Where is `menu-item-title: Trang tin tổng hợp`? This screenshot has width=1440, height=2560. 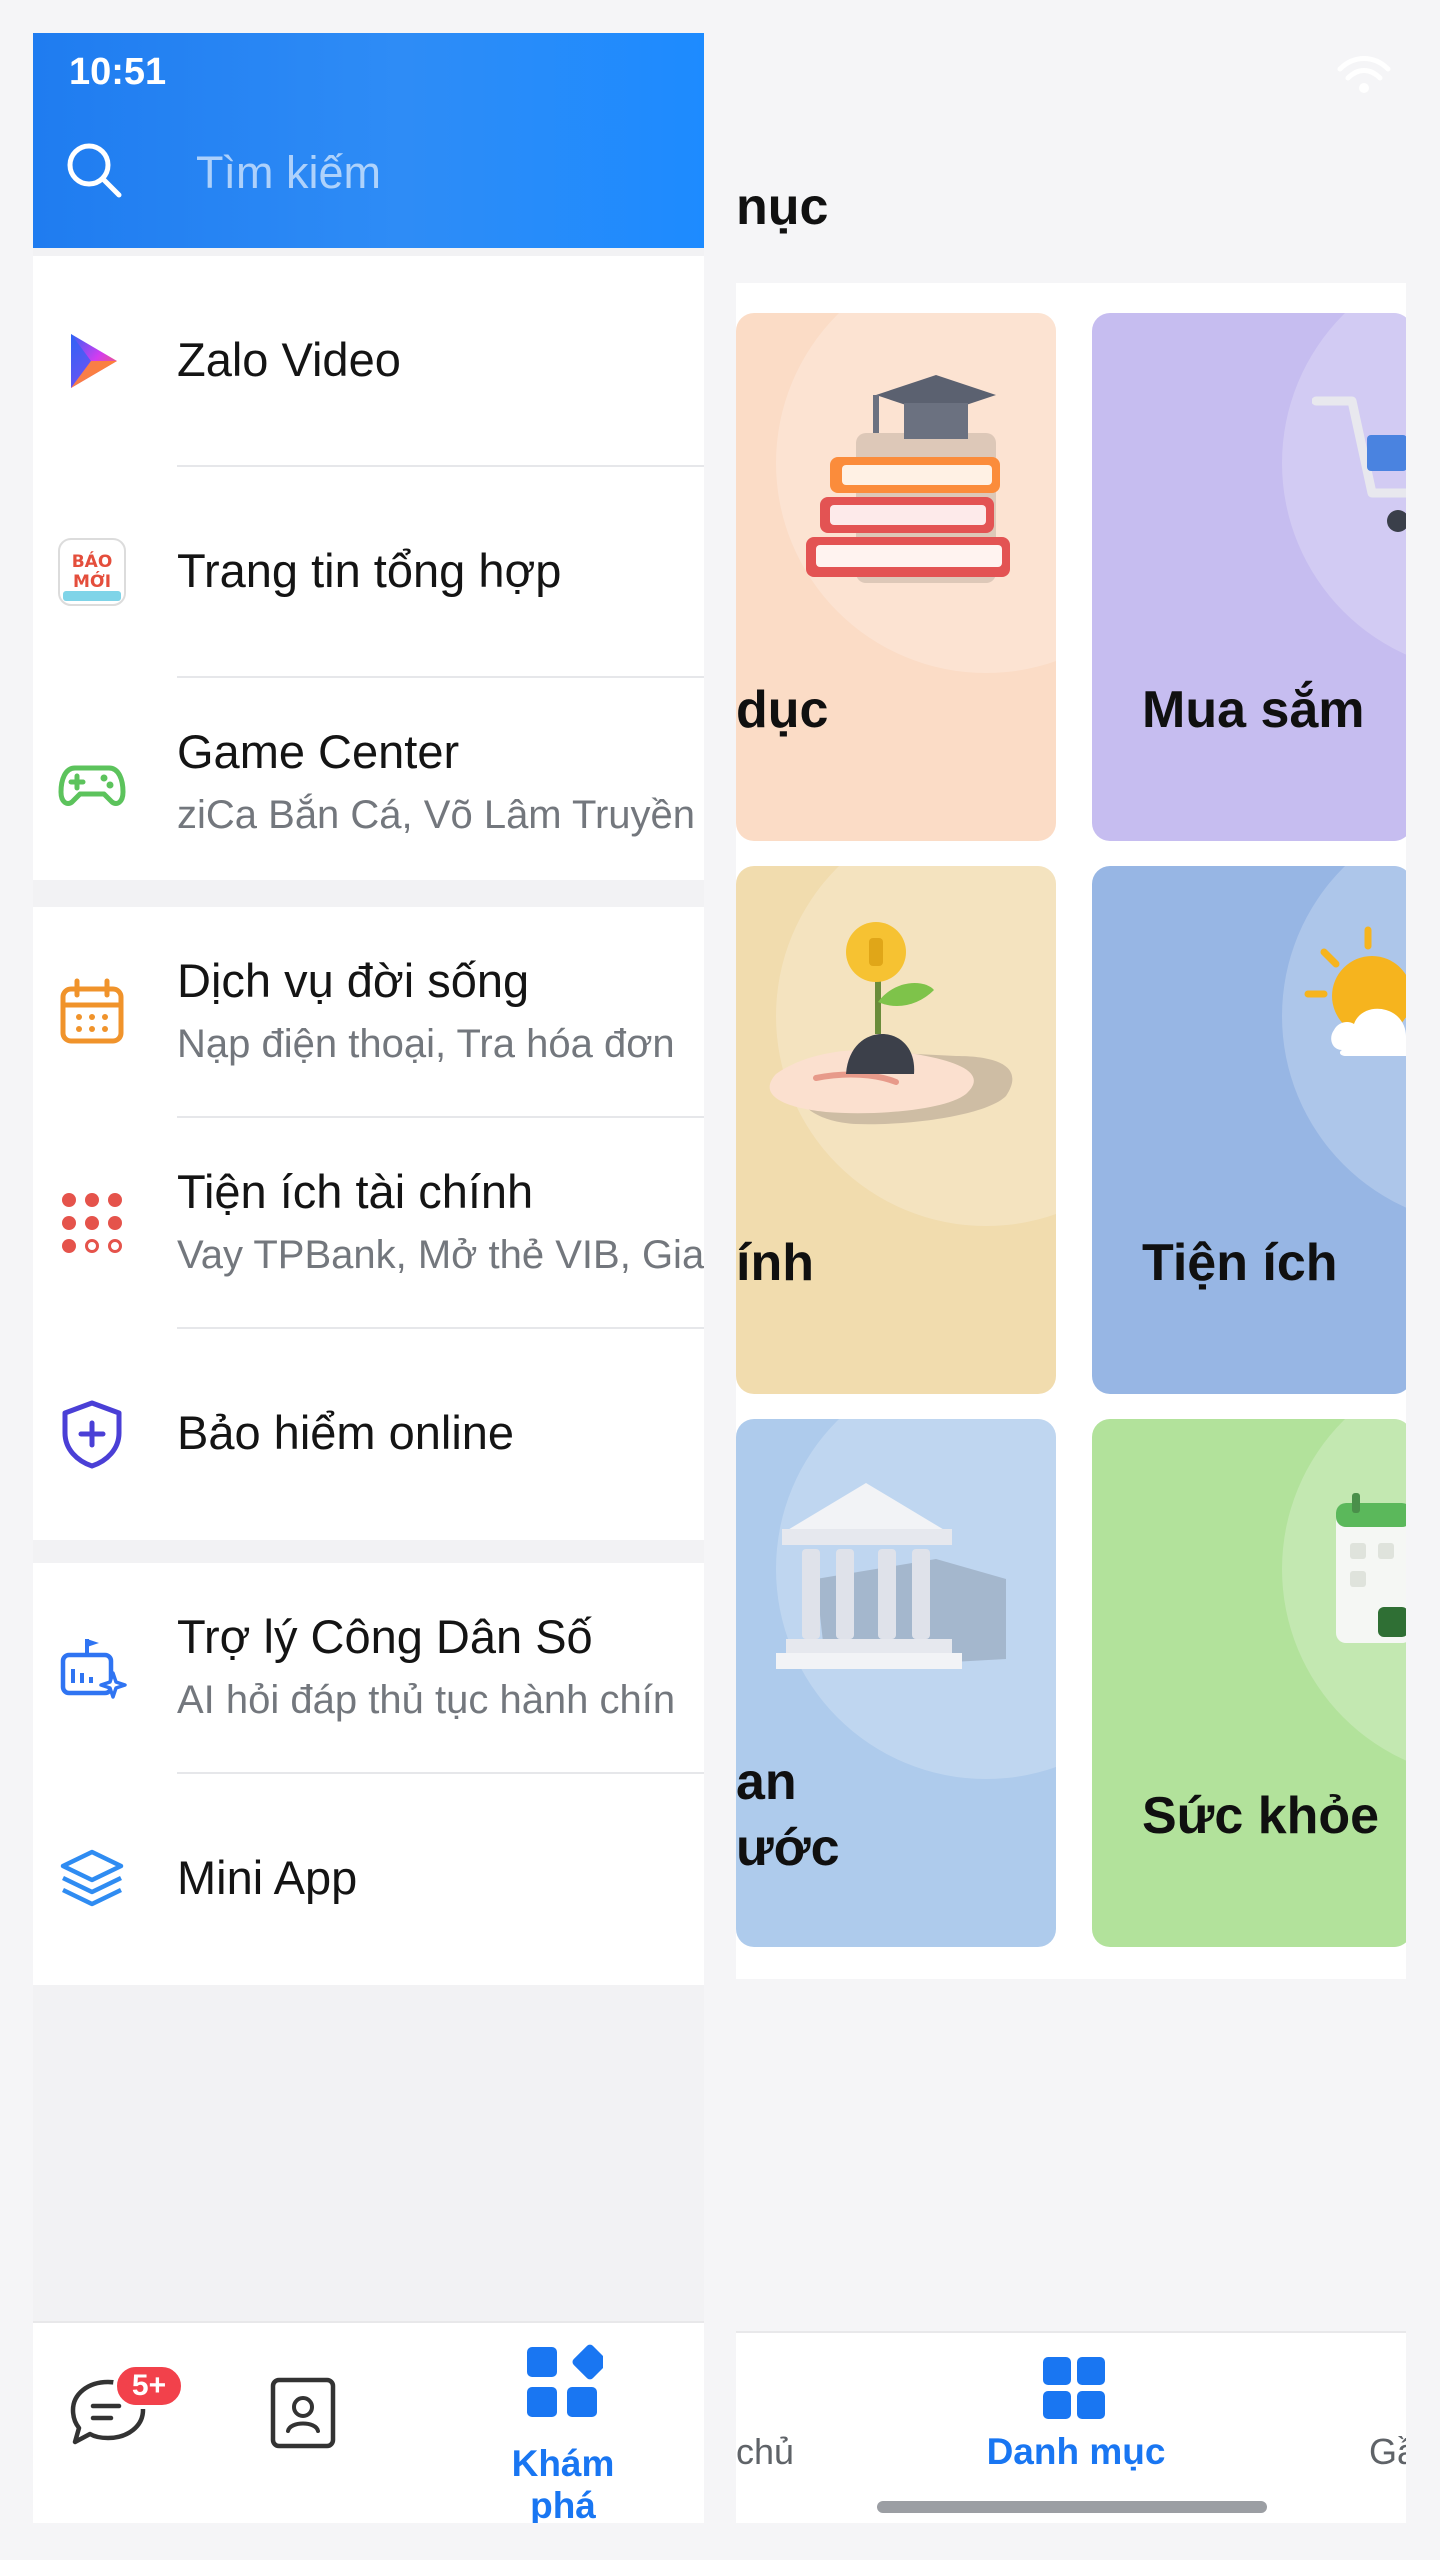 menu-item-title: Trang tin tổng hợp is located at coordinates (369, 570).